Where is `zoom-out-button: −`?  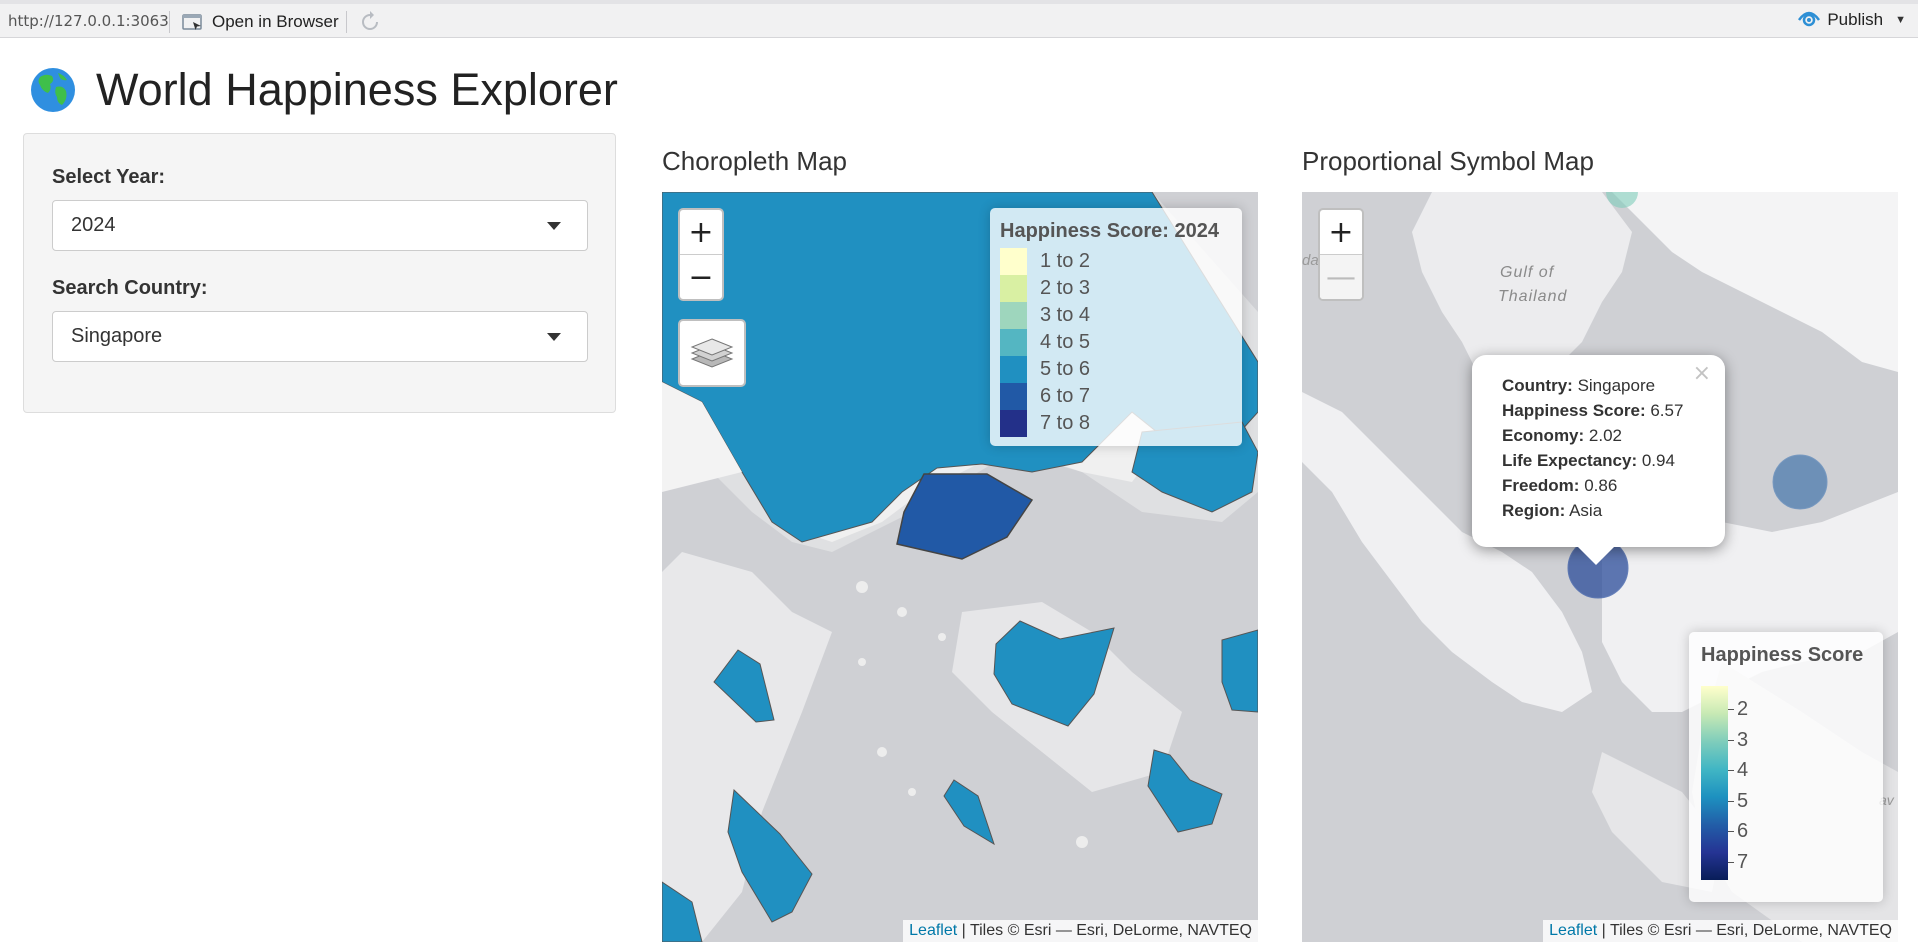 zoom-out-button: − is located at coordinates (701, 276).